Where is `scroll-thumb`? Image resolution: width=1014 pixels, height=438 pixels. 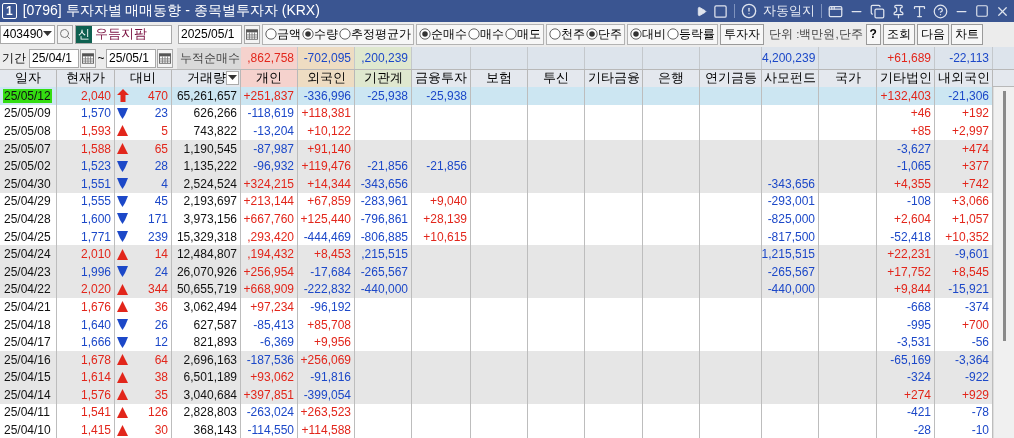 scroll-thumb is located at coordinates (1004, 216).